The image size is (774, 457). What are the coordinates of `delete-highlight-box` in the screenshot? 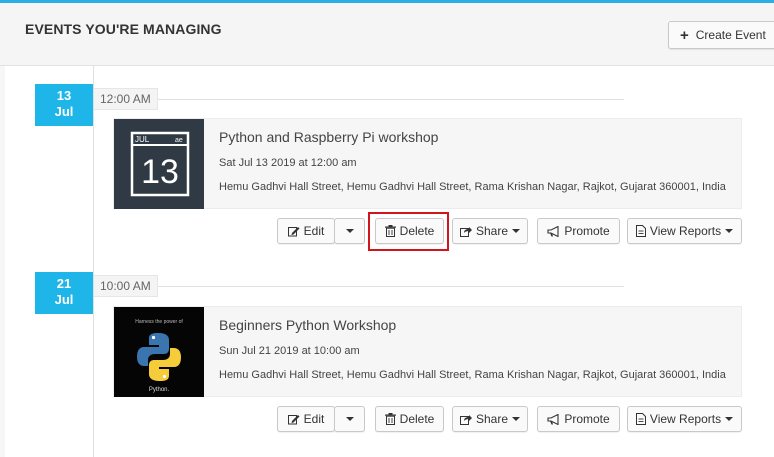 It's located at (408, 231).